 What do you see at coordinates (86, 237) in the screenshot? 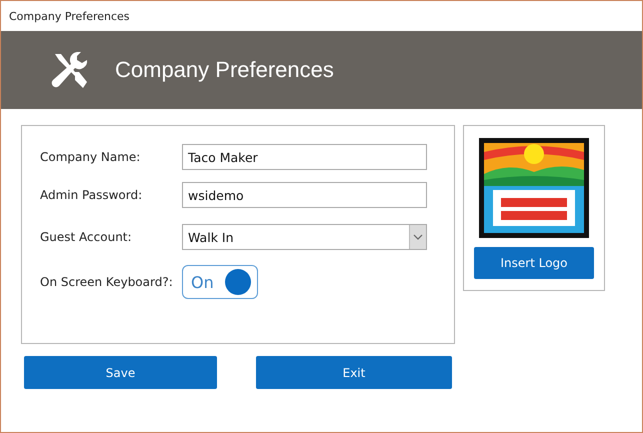
I see `field-label: Guest Account:` at bounding box center [86, 237].